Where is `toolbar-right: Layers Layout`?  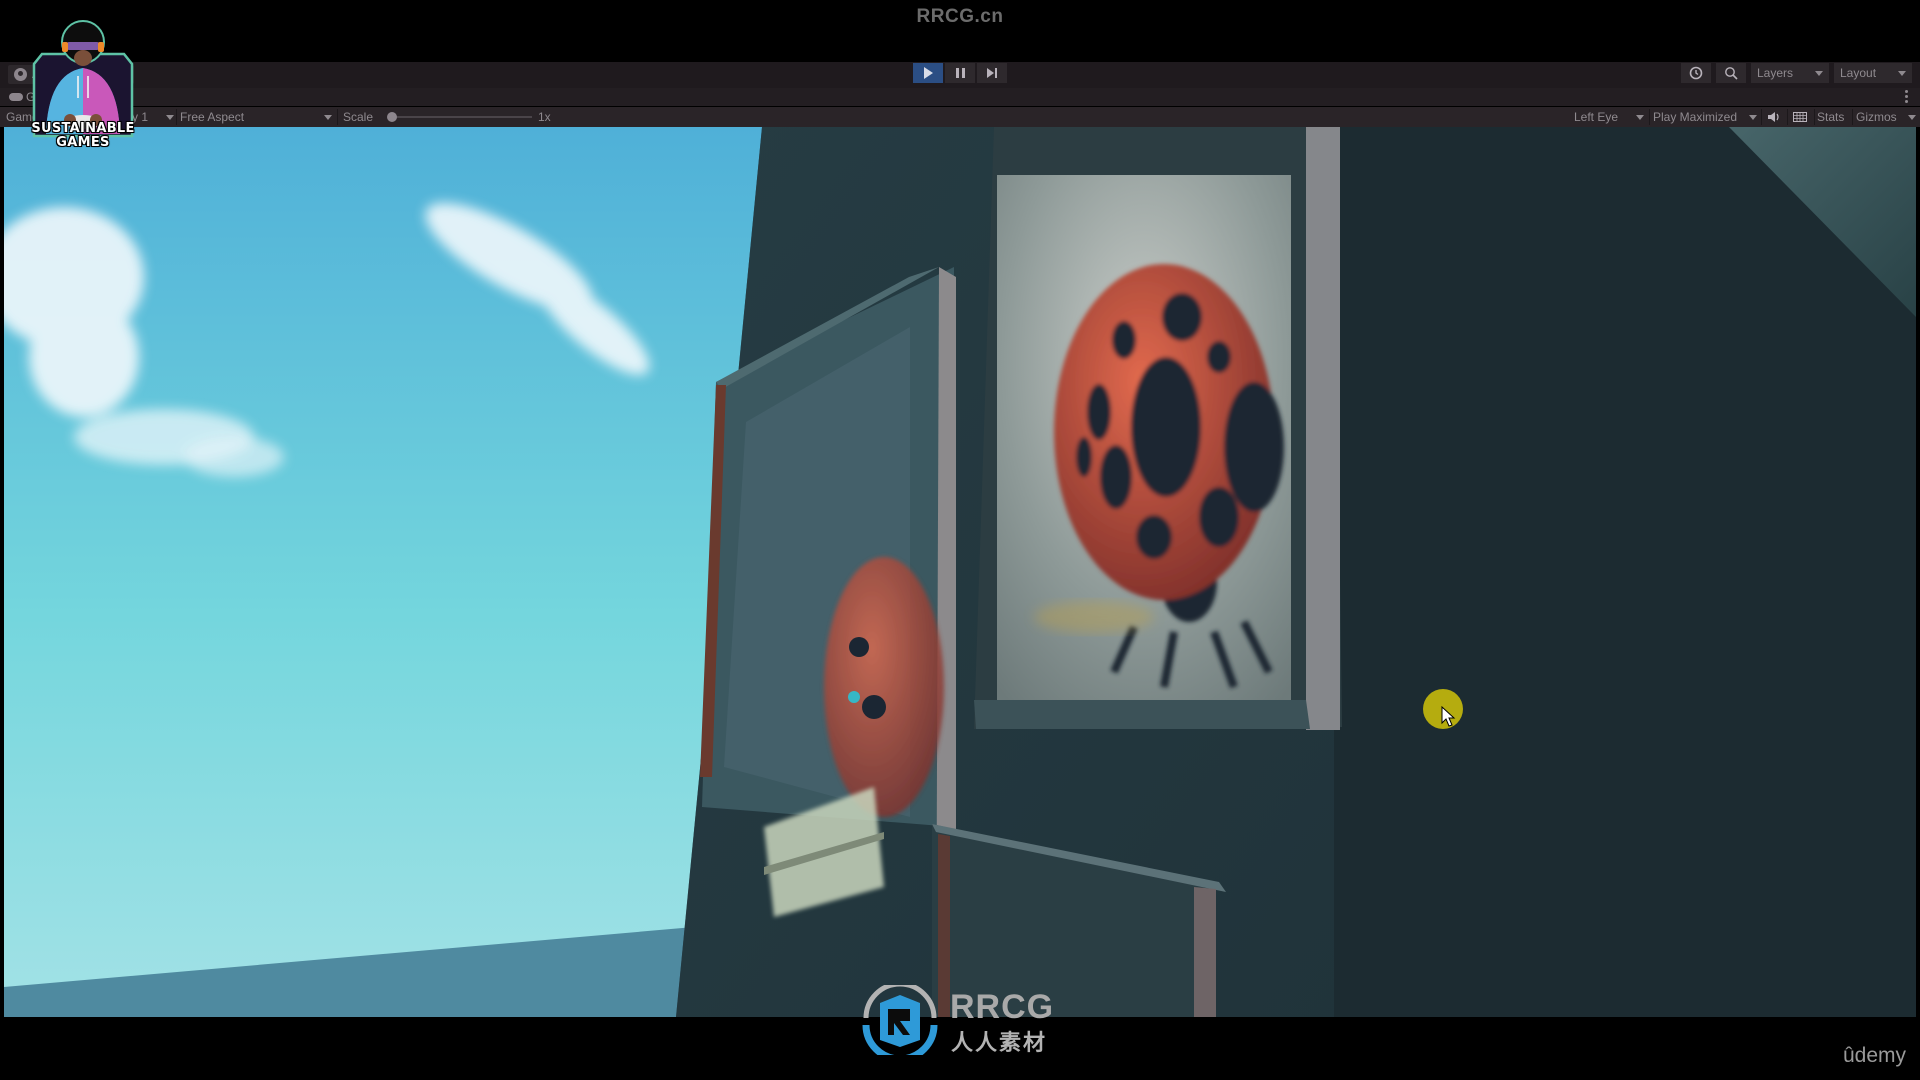 toolbar-right: Layers Layout is located at coordinates (1796, 73).